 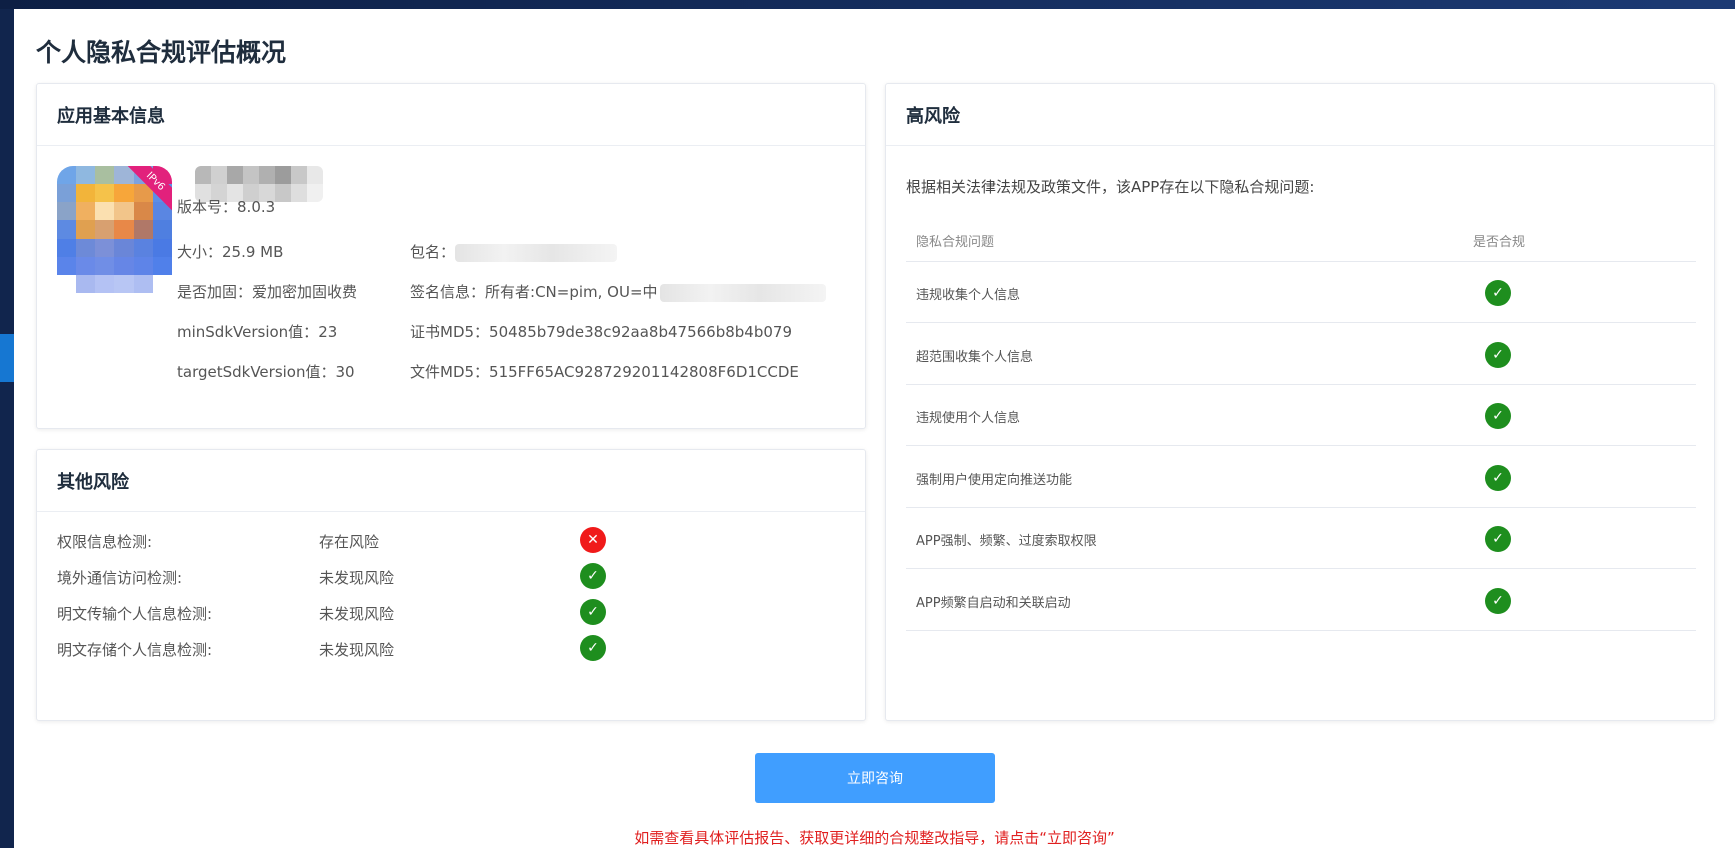 What do you see at coordinates (451, 481) in the screenshot?
I see `other-risk-header: 其他风险` at bounding box center [451, 481].